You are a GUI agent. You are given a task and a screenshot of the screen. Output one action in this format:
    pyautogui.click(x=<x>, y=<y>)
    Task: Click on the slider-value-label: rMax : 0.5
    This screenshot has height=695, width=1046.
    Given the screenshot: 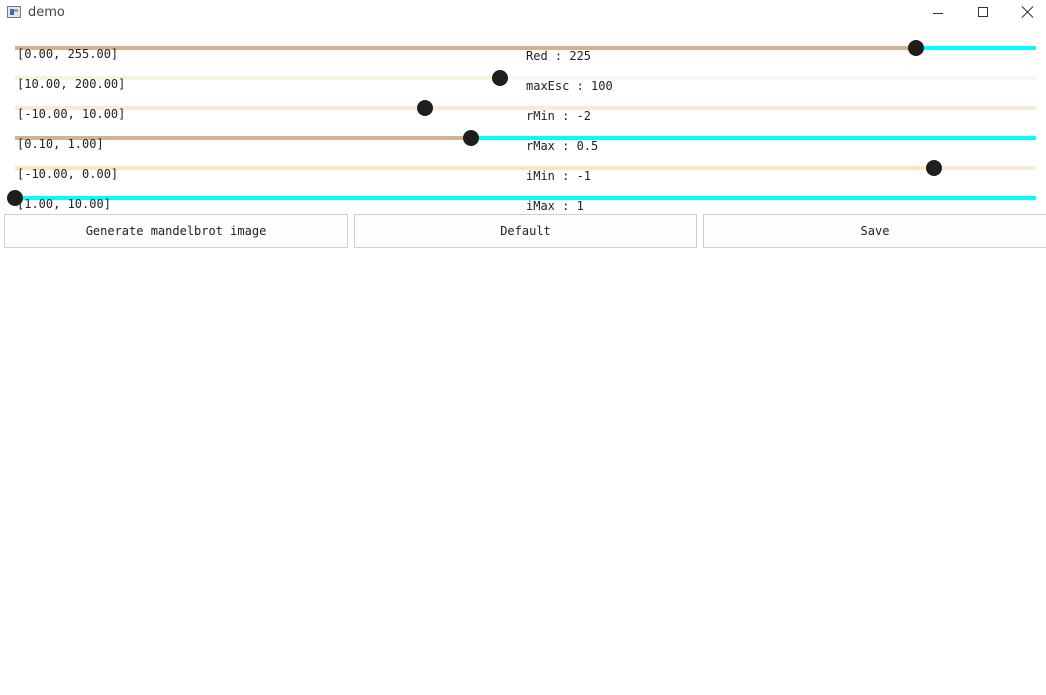 What is the action you would take?
    pyautogui.click(x=562, y=146)
    